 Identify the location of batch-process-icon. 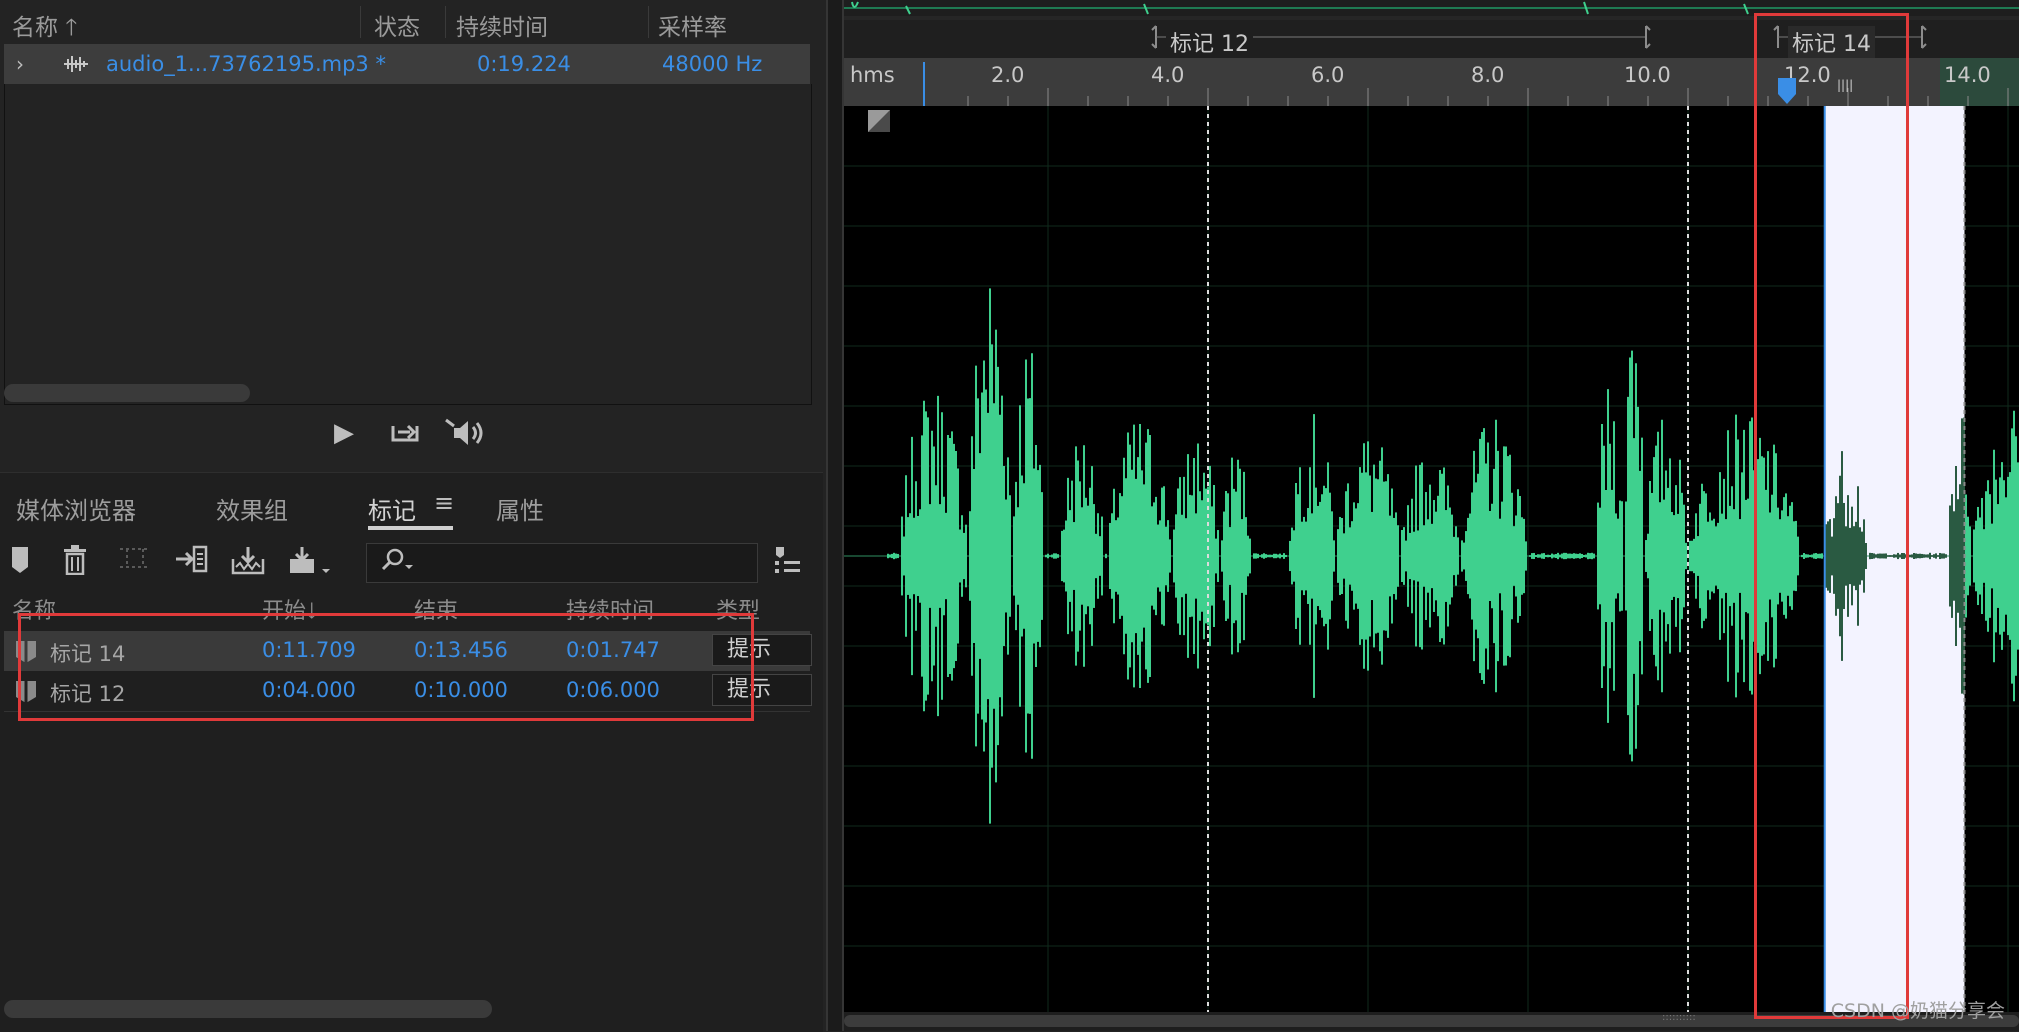
(310, 564).